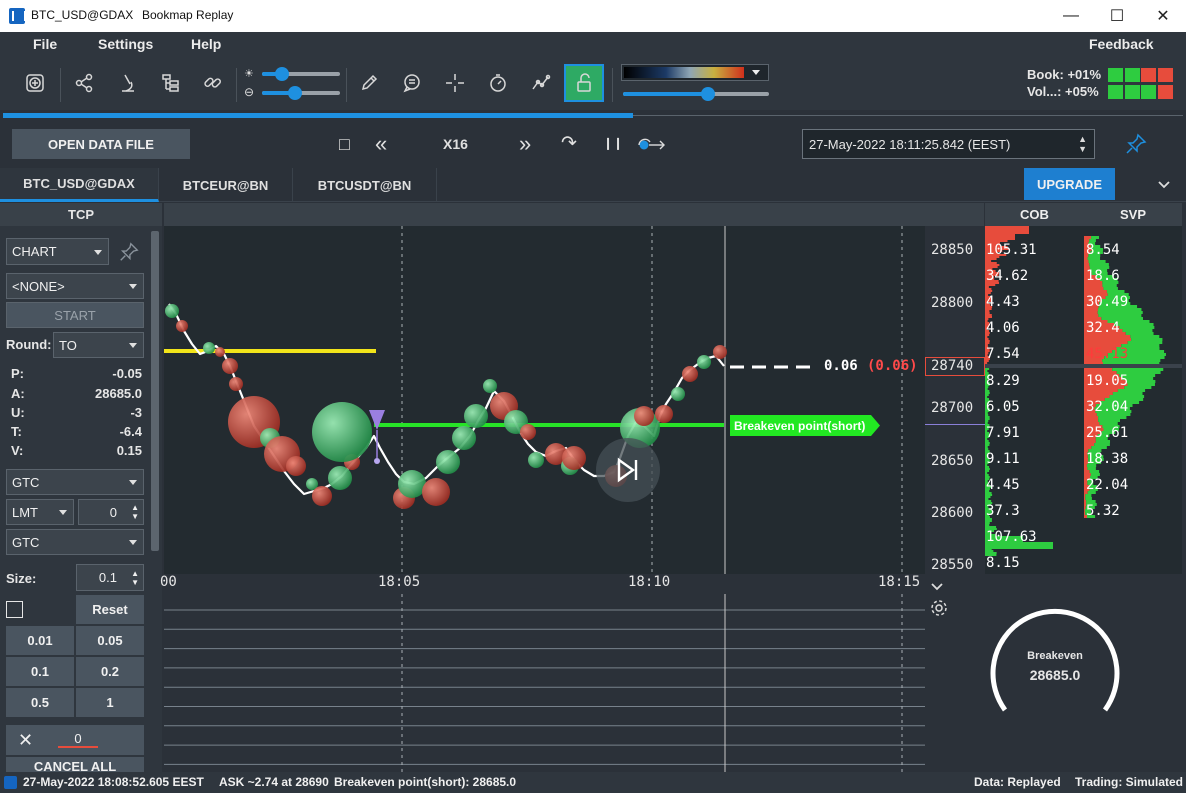  I want to click on v-label: V:, so click(17, 450).